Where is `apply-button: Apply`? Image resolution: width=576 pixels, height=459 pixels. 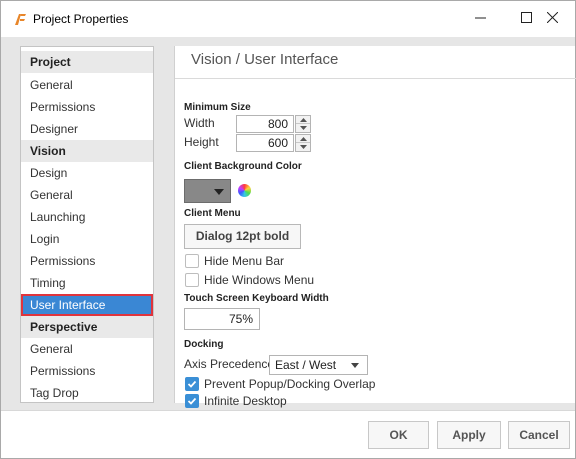 apply-button: Apply is located at coordinates (469, 435).